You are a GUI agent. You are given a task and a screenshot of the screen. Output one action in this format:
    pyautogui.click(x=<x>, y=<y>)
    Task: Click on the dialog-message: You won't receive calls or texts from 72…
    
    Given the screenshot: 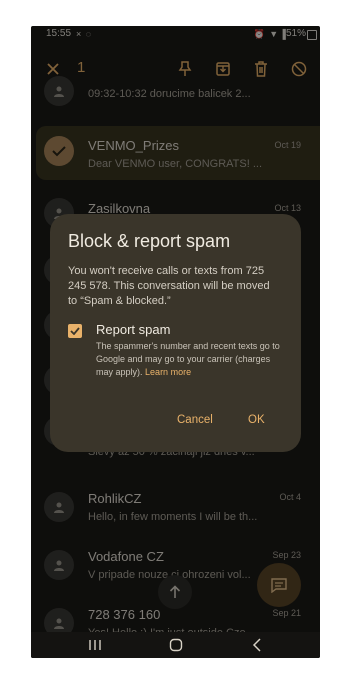 What is the action you would take?
    pyautogui.click(x=169, y=286)
    